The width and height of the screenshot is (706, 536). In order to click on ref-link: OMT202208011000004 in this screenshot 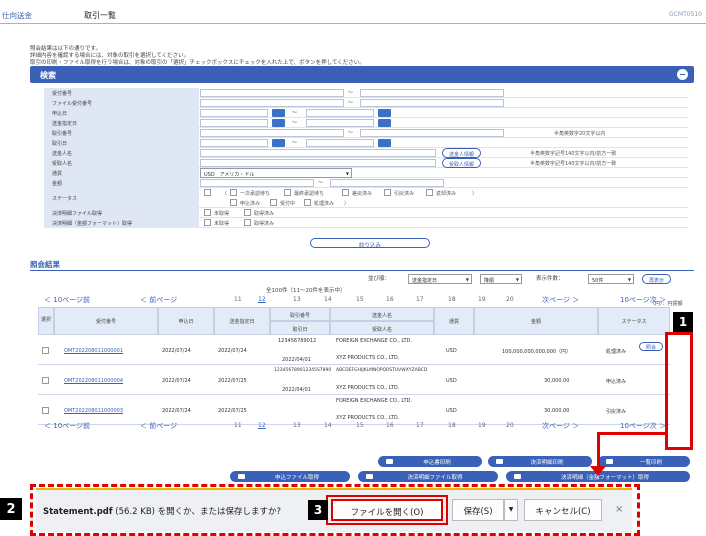, I will do `click(93, 381)`.